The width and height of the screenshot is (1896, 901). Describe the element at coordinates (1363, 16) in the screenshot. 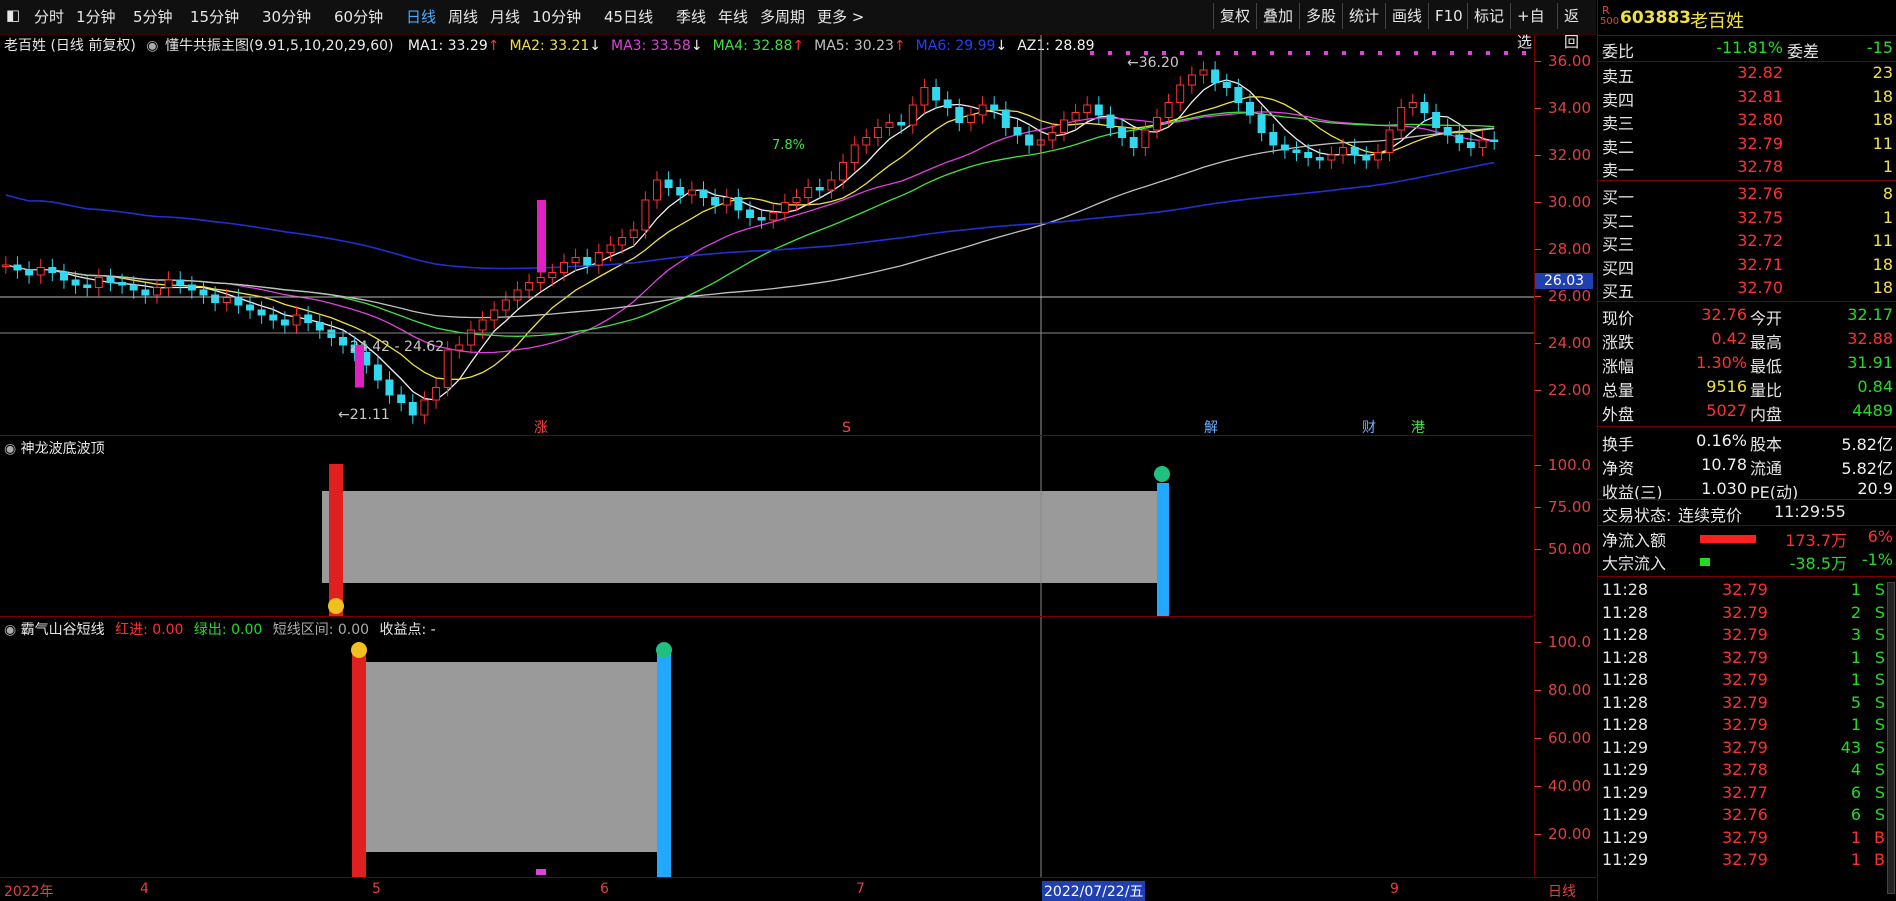

I see `toolbar-button: 统计` at that location.